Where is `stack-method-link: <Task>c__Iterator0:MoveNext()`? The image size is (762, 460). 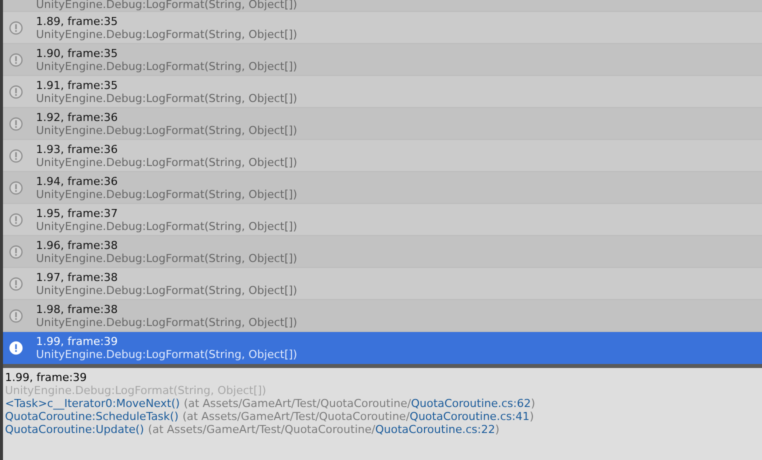
stack-method-link: <Task>c__Iterator0:MoveNext() is located at coordinates (92, 403).